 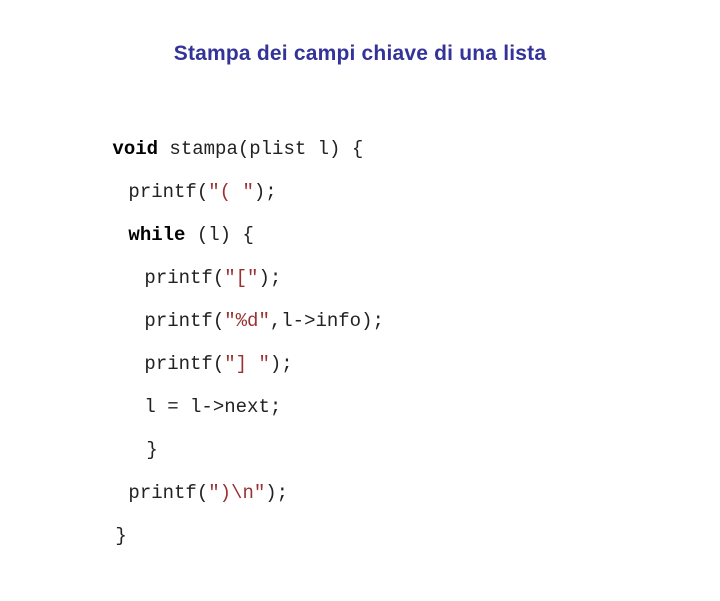 What do you see at coordinates (241, 278) in the screenshot?
I see `code-string: "["` at bounding box center [241, 278].